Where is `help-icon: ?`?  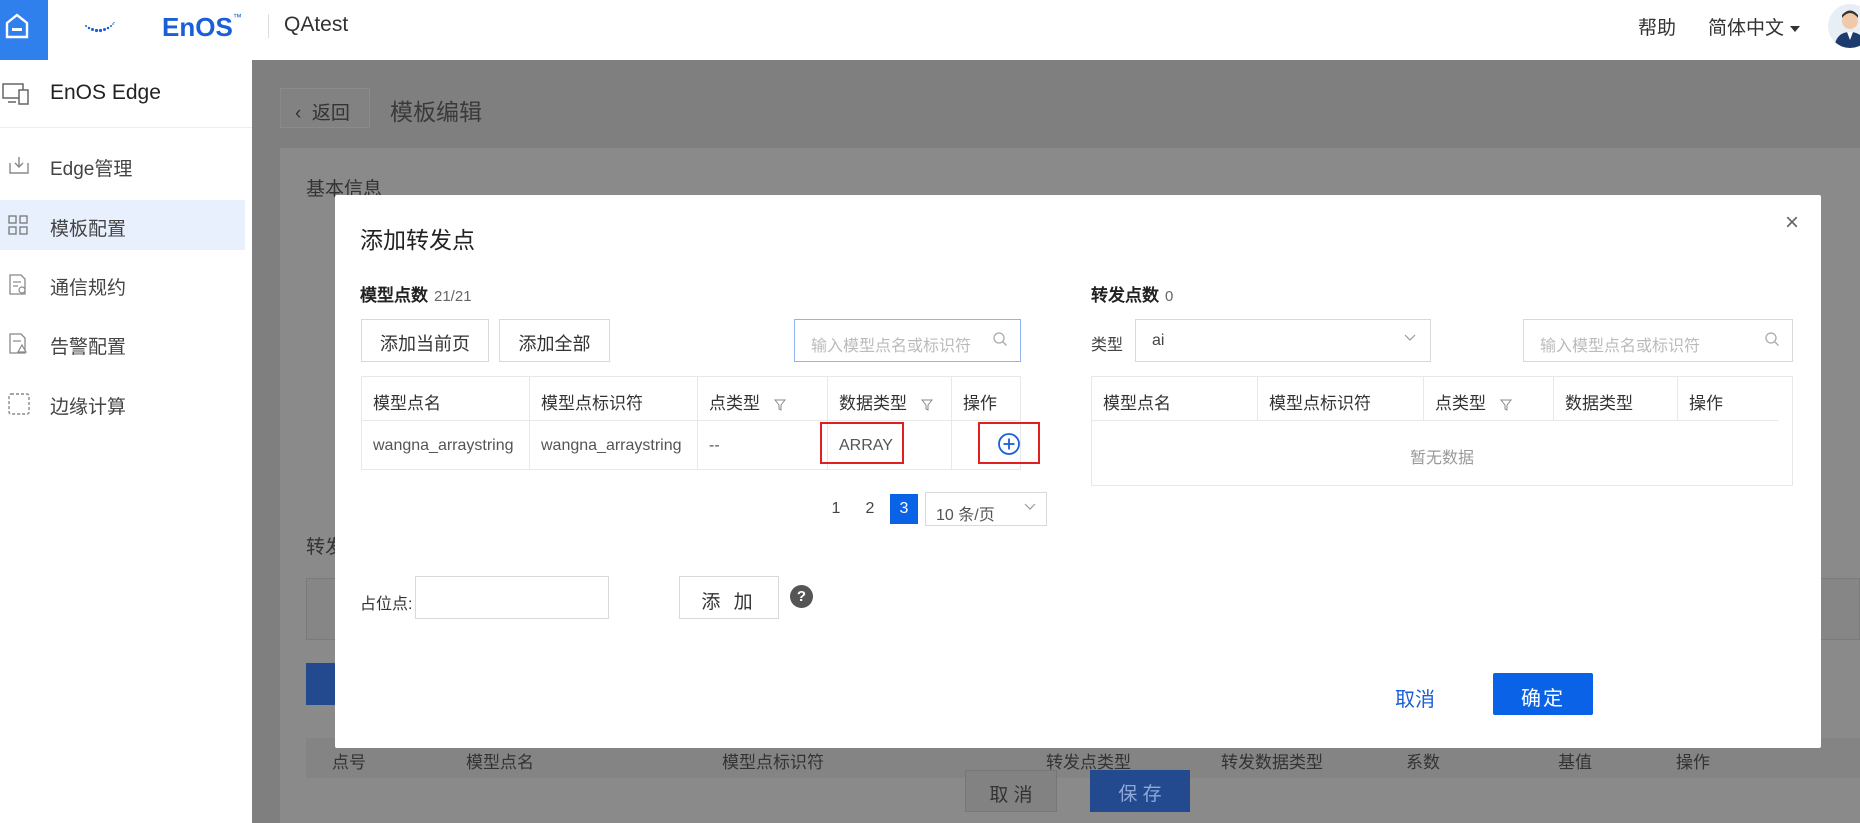
help-icon: ? is located at coordinates (801, 596).